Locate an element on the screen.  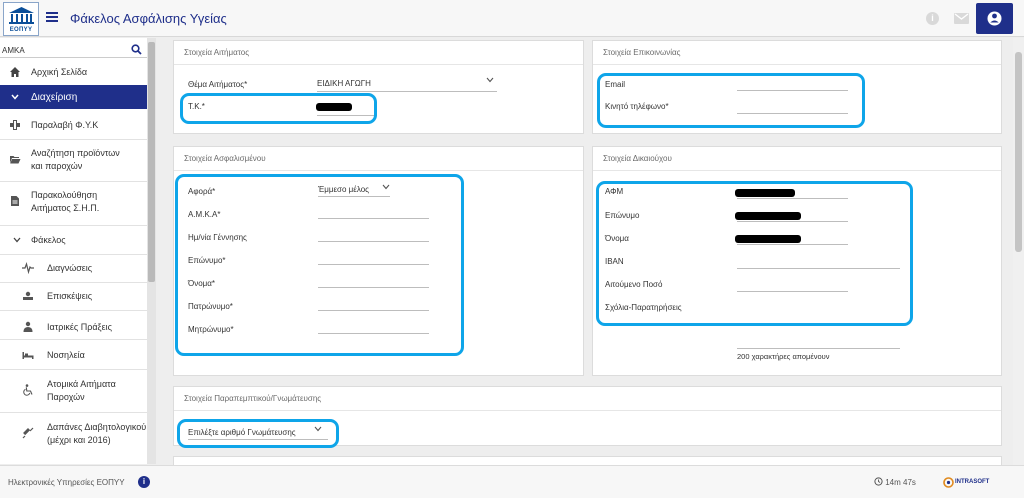
sidebar-item-label: Διαχείριση is located at coordinates (54, 97).